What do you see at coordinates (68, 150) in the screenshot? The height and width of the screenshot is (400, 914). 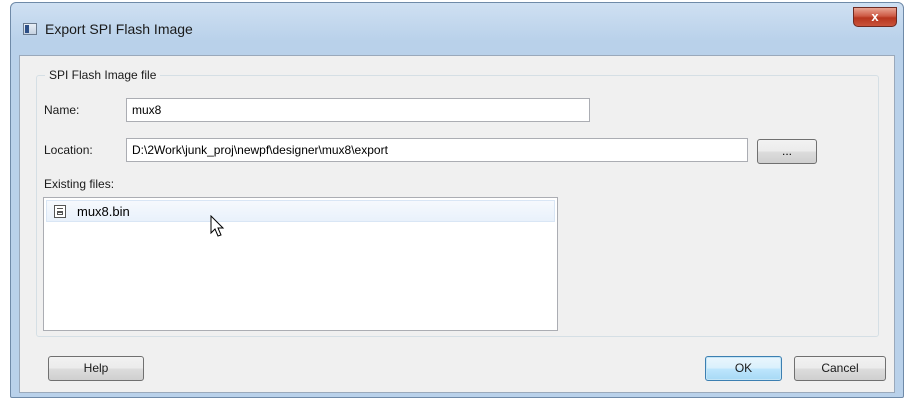 I see `location-label: Location:` at bounding box center [68, 150].